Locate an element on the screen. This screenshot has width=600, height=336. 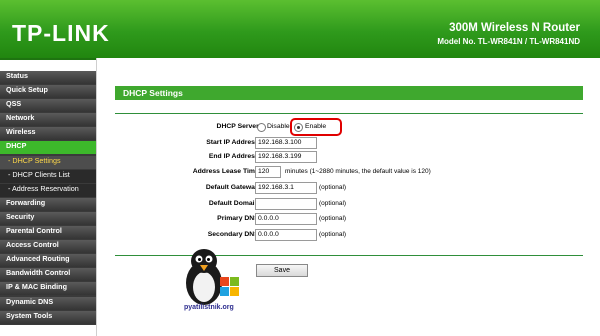
save-button: Save is located at coordinates (282, 270).